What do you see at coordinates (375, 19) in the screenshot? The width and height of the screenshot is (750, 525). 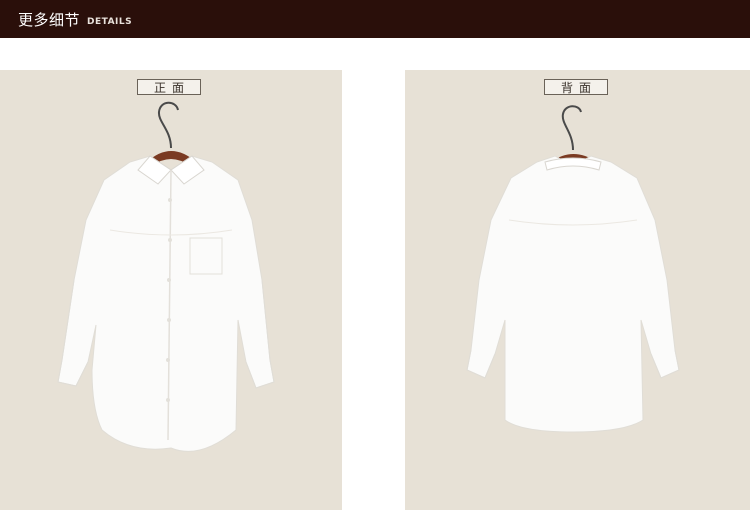 I see `details-header: 更多细节 DETAILS` at bounding box center [375, 19].